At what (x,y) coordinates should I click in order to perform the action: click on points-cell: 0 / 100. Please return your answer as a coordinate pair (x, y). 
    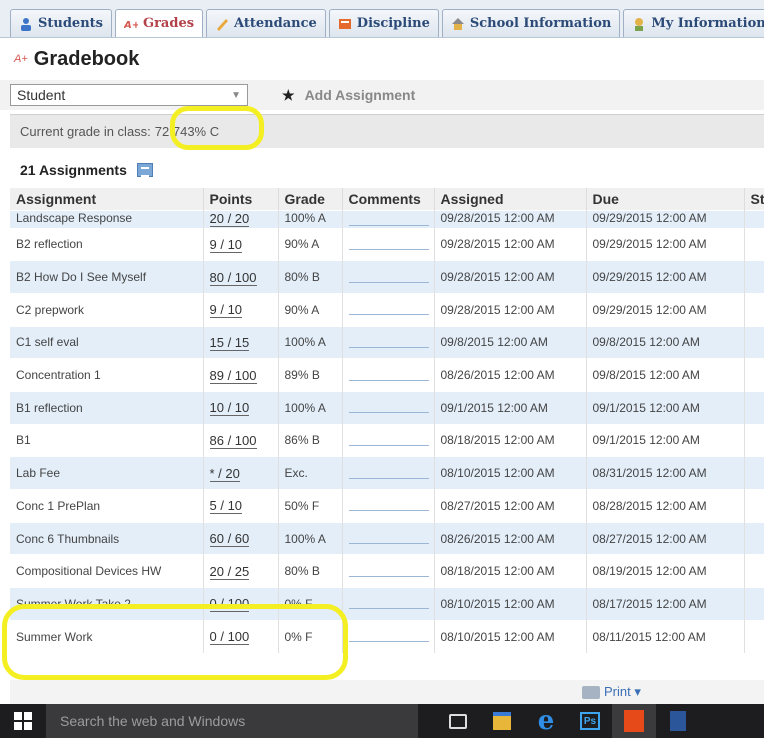
    Looking at the image, I should click on (241, 636).